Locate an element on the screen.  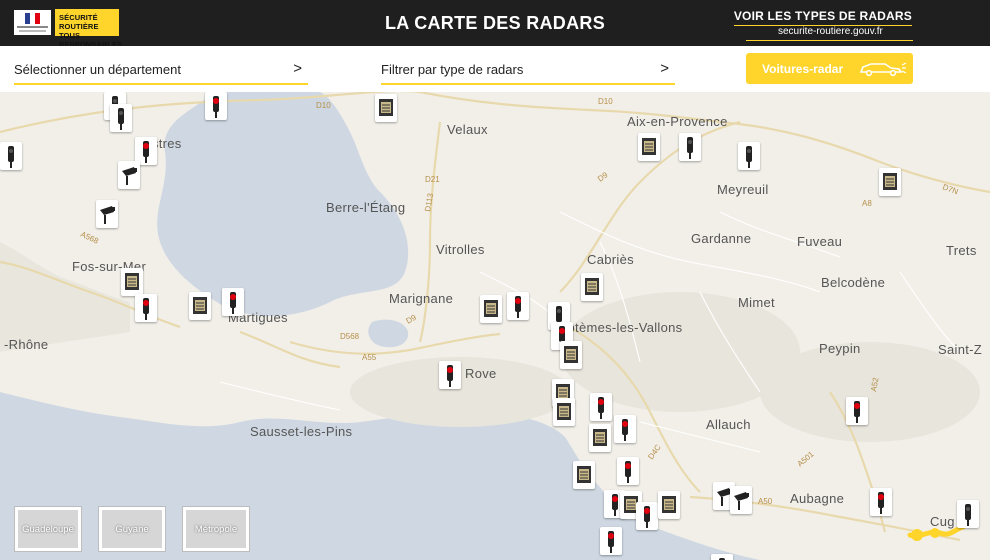
department-select-label: Sélectionner un département is located at coordinates (97, 69).